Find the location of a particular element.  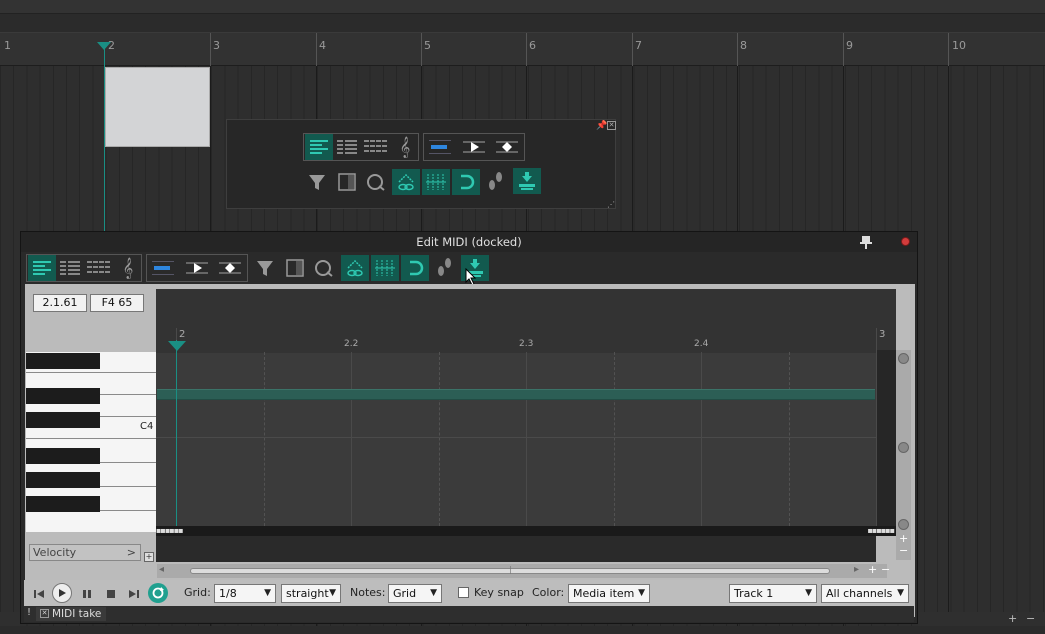

cc-lane is located at coordinates (516, 549).